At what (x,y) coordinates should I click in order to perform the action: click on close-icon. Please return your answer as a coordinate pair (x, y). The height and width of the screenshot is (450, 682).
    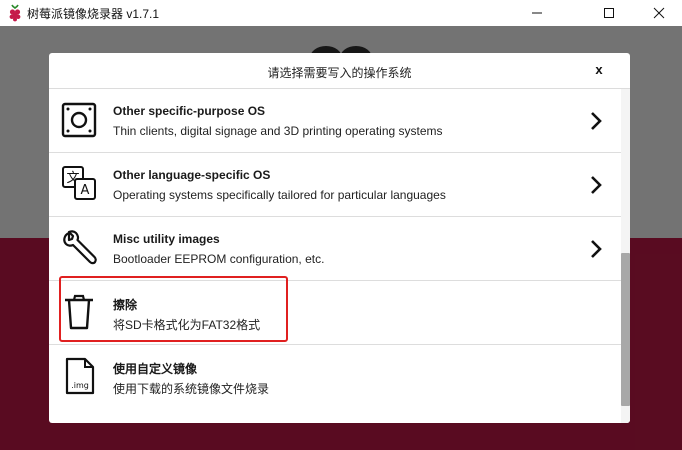
    Looking at the image, I should click on (659, 13).